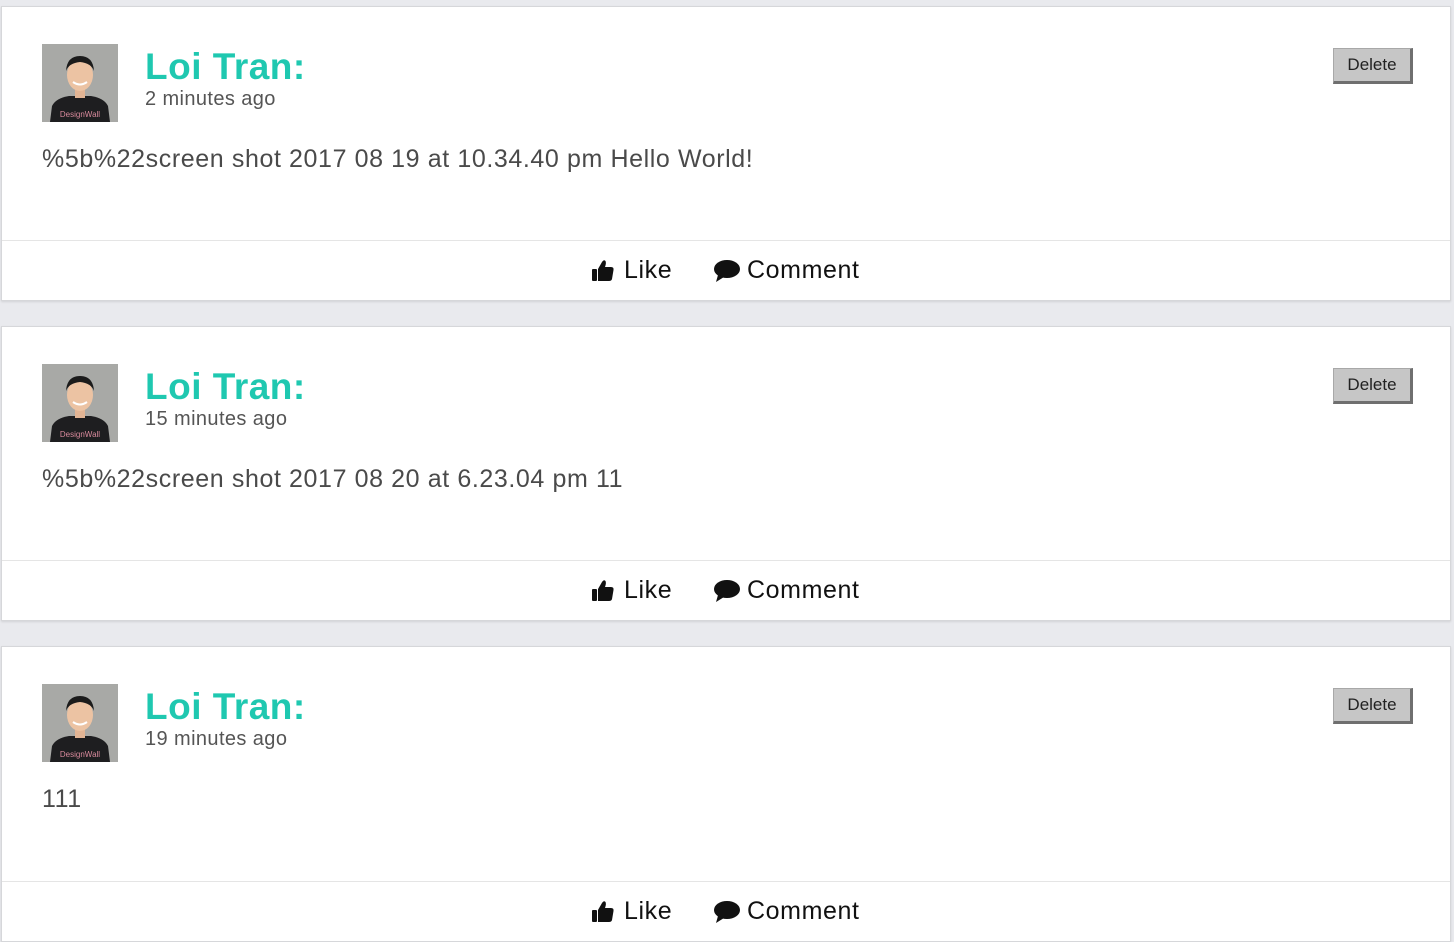 This screenshot has width=1454, height=942. Describe the element at coordinates (210, 99) in the screenshot. I see `post-timestamp: 2 minutes ago` at that location.